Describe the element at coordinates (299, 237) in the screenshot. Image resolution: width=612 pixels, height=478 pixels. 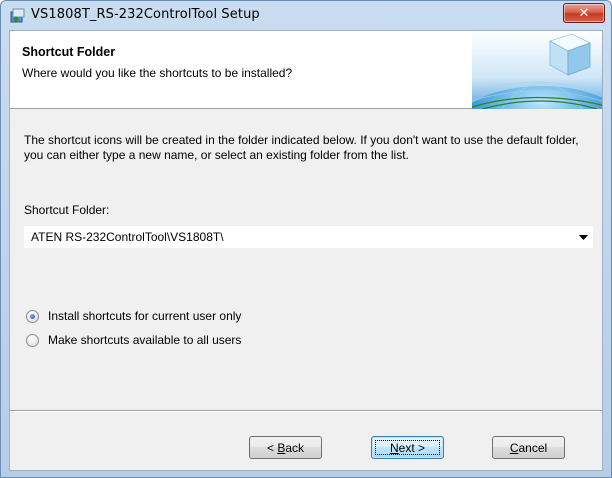
I see `shortcut-folder-value: ATEN RS-232ControlTool\VS1808T\` at that location.